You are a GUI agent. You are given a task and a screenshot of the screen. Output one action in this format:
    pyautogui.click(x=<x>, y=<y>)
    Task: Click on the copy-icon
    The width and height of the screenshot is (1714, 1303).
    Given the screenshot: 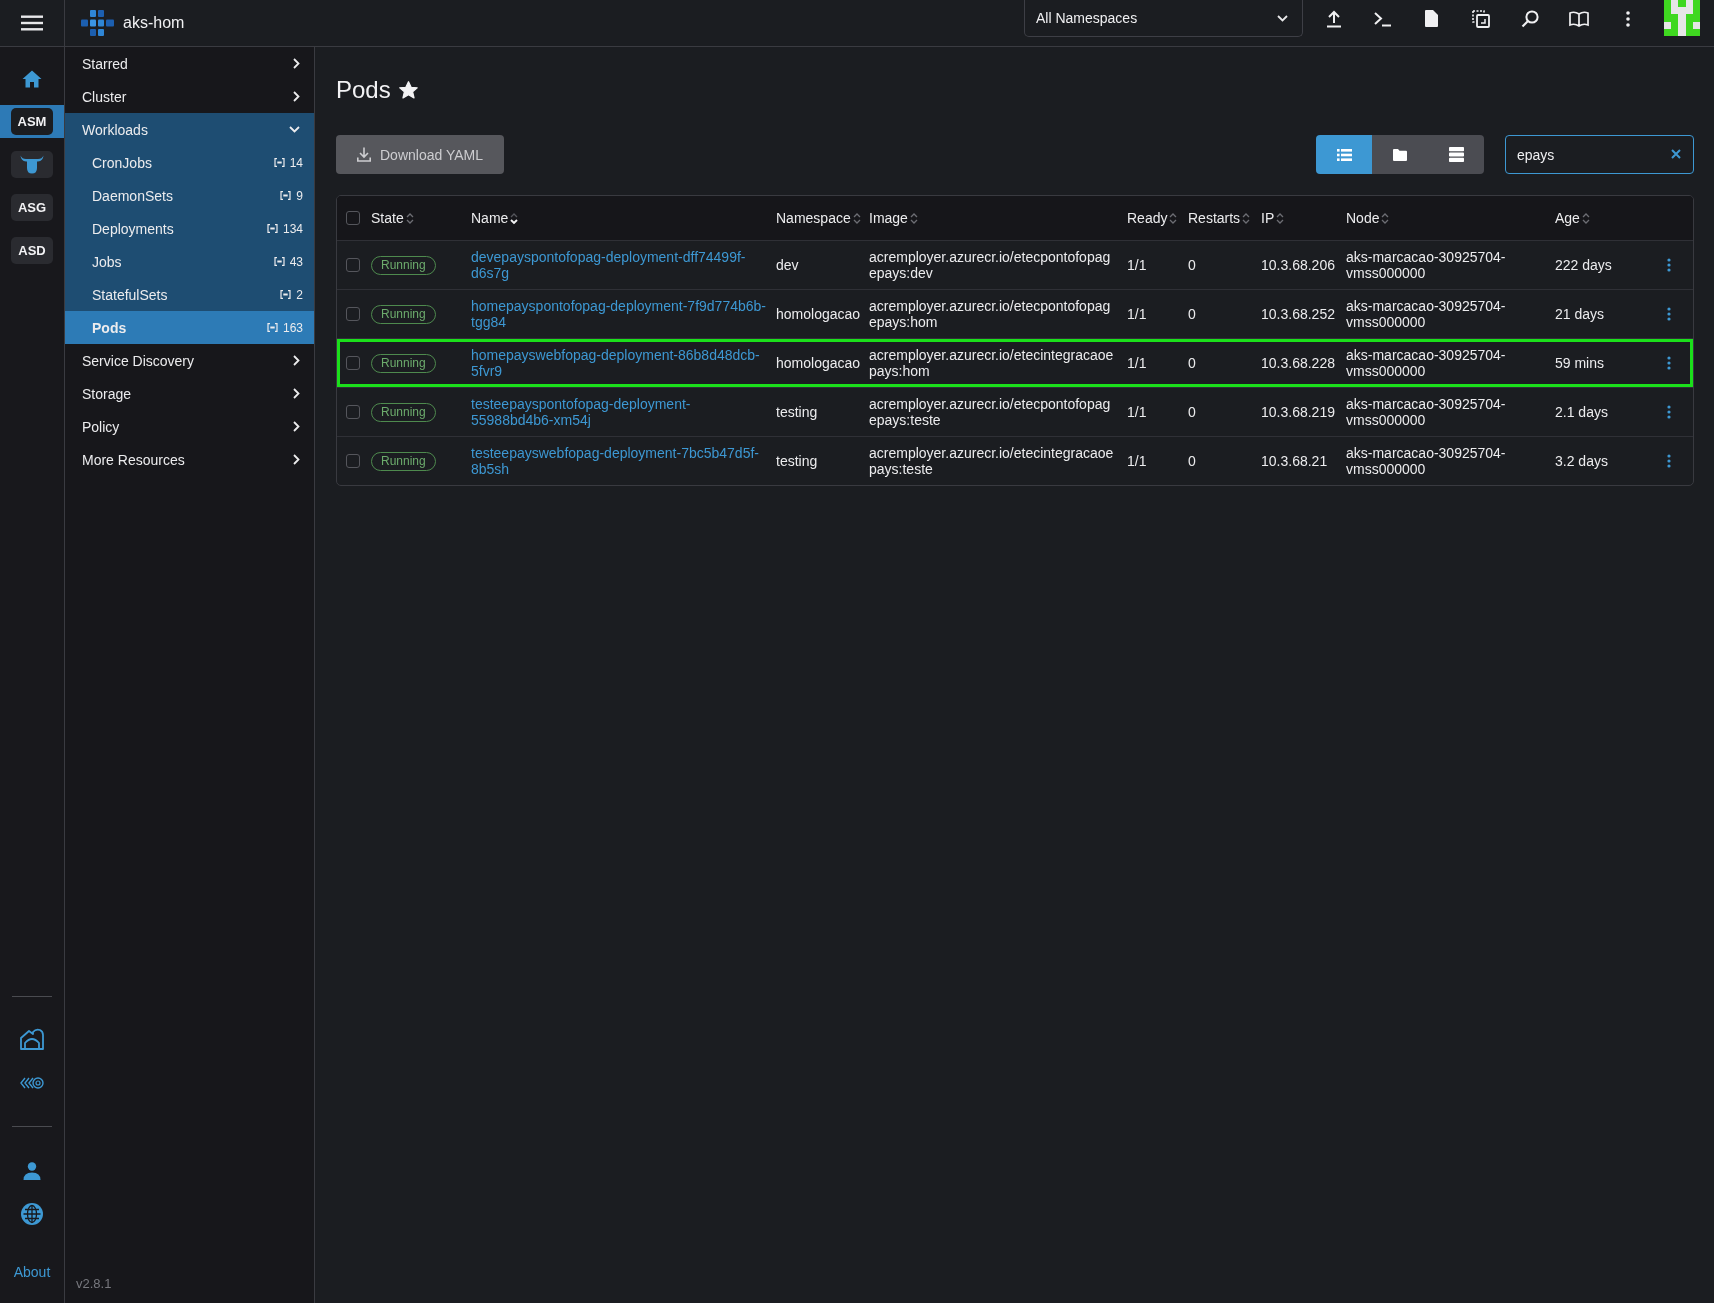 What is the action you would take?
    pyautogui.click(x=1480, y=18)
    